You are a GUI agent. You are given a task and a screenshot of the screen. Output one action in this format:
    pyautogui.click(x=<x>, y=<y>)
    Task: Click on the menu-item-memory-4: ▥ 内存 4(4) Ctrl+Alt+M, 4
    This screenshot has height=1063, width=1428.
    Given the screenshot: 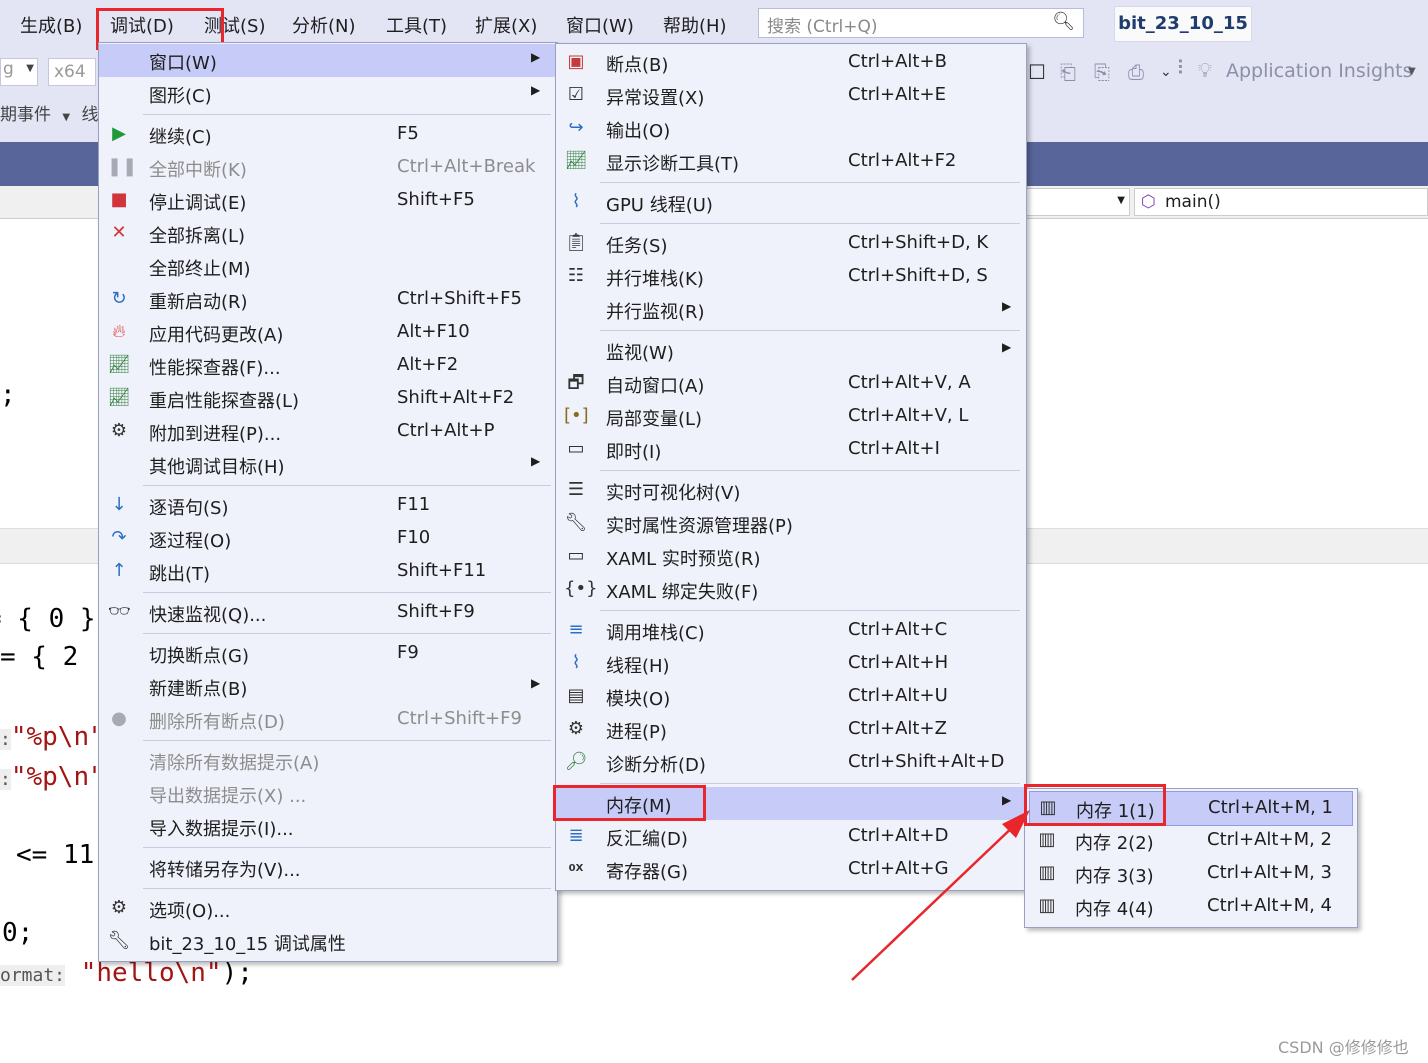 What is the action you would take?
    pyautogui.click(x=1191, y=906)
    